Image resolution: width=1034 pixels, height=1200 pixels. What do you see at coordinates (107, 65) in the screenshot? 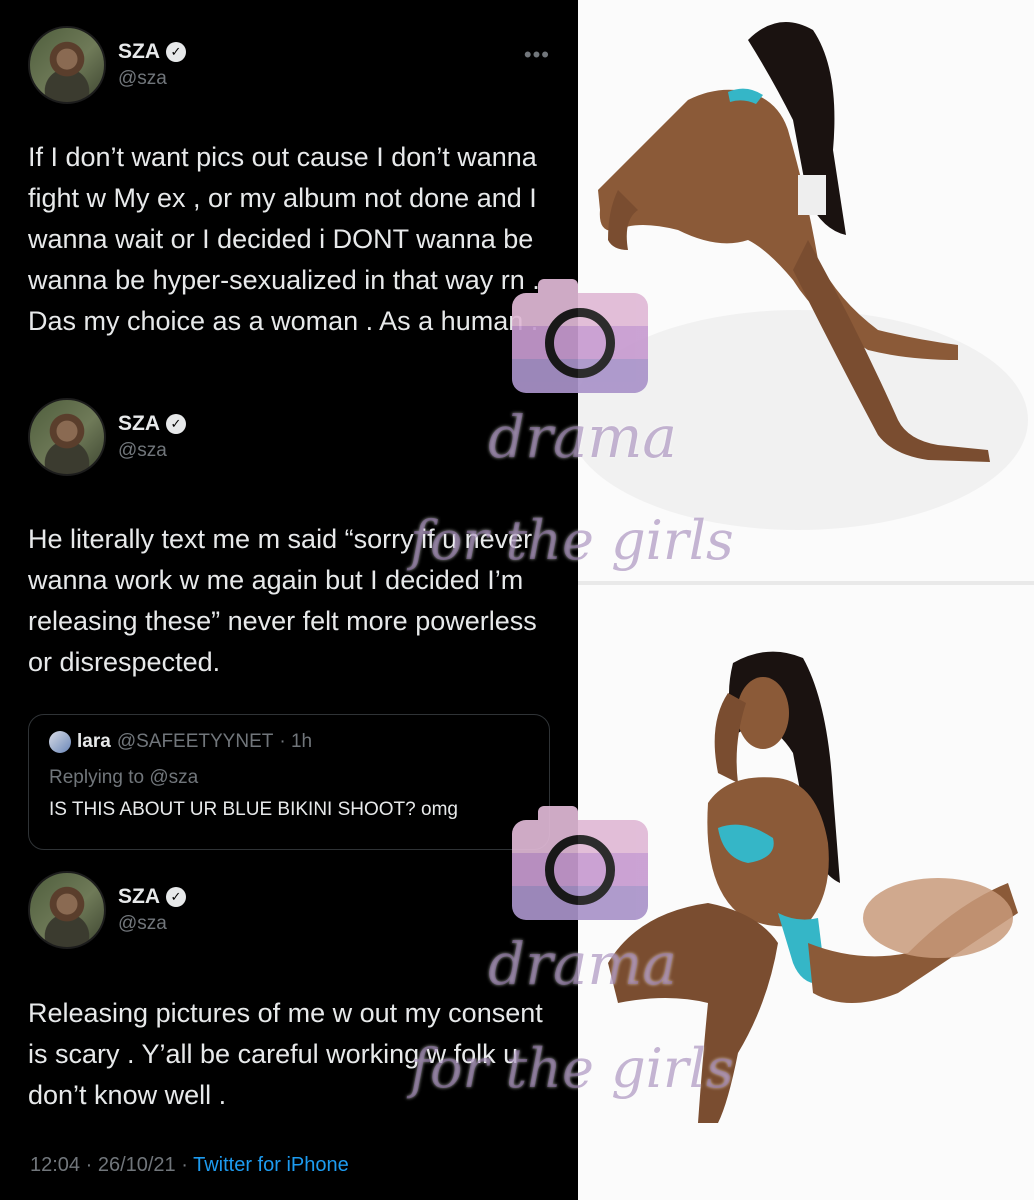
I see `tweet-1-header: SZA ✓ @sza` at bounding box center [107, 65].